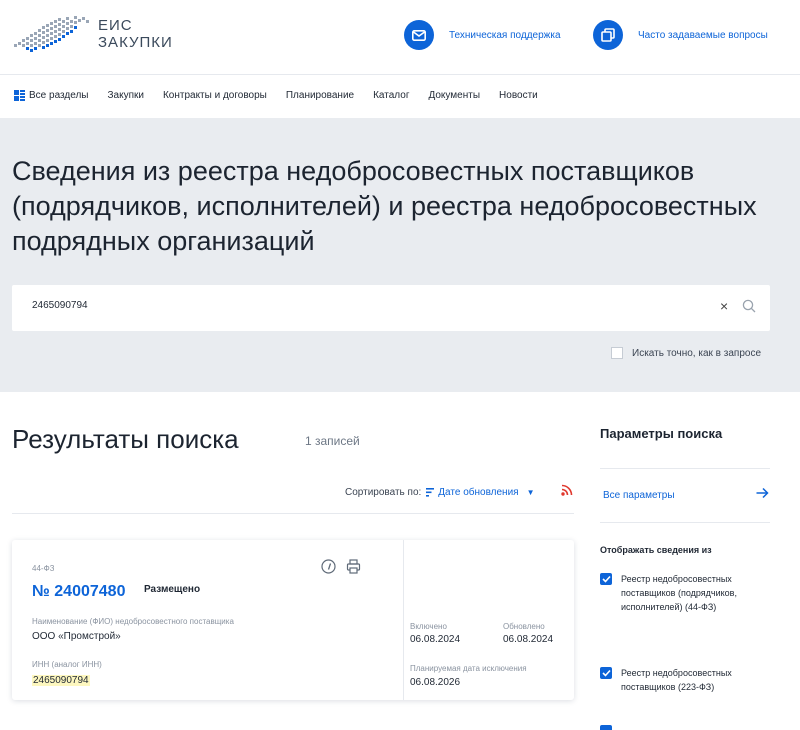  Describe the element at coordinates (661, 433) in the screenshot. I see `search-params-title: Параметры поиска` at that location.